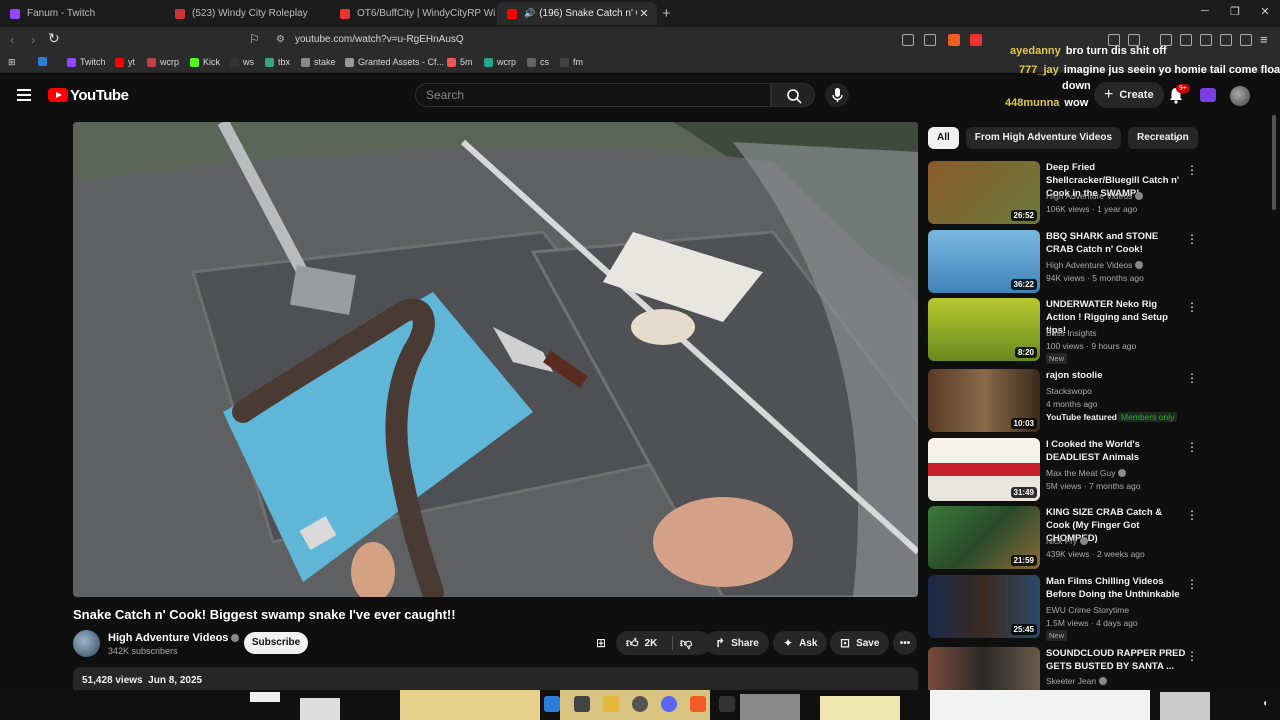  What do you see at coordinates (601, 643) in the screenshot?
I see `grid-icon: ⊞` at bounding box center [601, 643].